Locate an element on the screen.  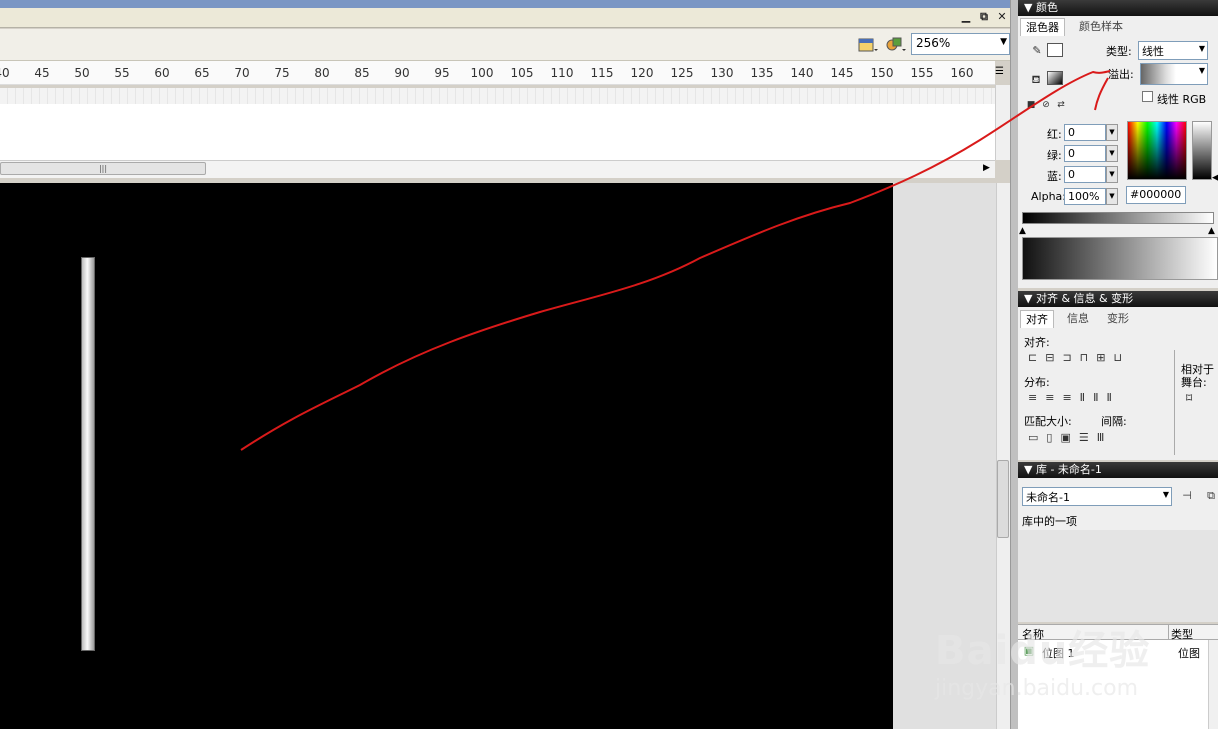
align-hcenter-icon: ⊟ is located at coordinates (1053, 357).